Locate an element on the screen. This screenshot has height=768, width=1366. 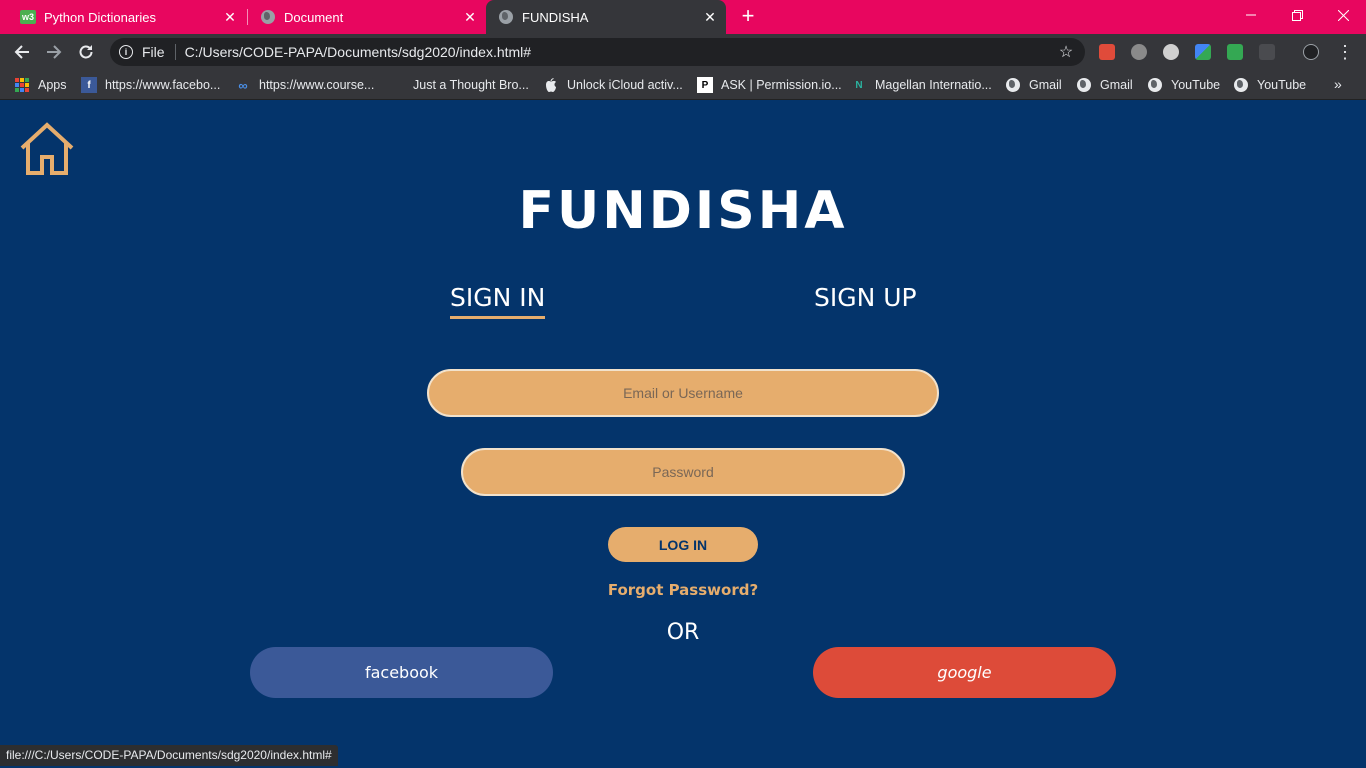
bookmark-apps: Apps is located at coordinates (40, 85).